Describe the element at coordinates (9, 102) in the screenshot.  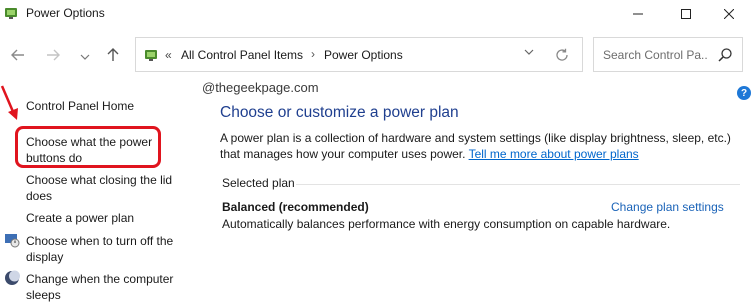
I see `annotation-arrow` at that location.